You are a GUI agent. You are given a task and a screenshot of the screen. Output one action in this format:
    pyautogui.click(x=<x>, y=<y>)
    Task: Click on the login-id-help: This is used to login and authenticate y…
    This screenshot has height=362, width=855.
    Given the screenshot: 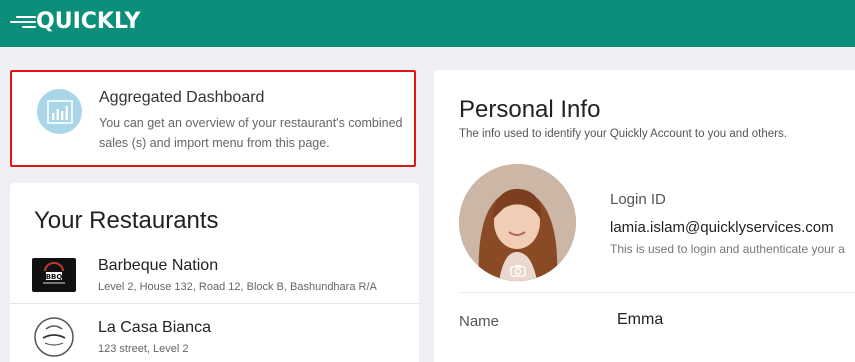 What is the action you would take?
    pyautogui.click(x=727, y=249)
    